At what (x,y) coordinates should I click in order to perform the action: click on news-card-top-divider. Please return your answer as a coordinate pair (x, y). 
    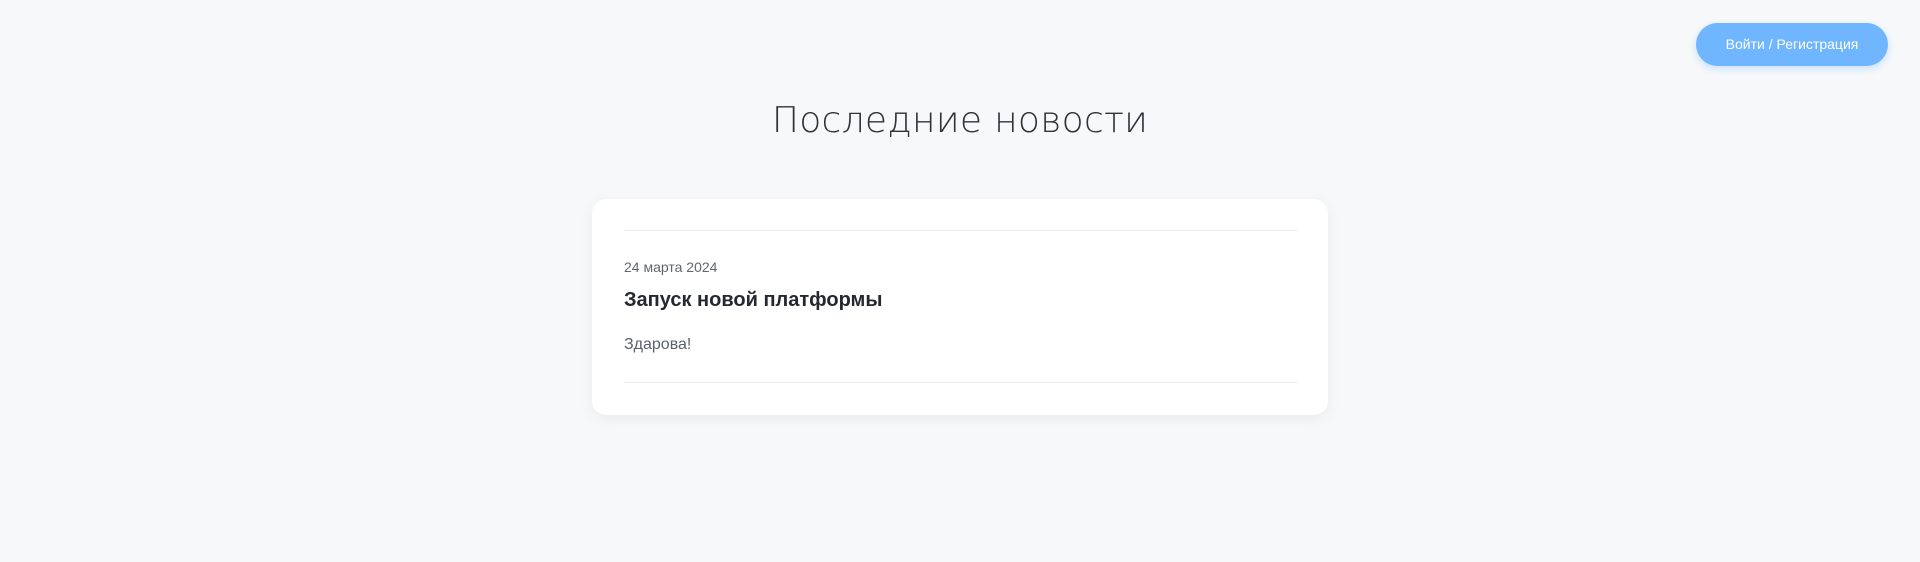
    Looking at the image, I should click on (960, 230).